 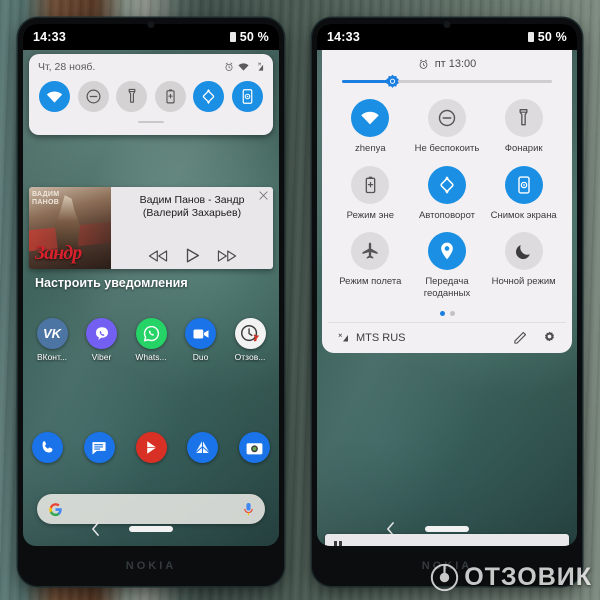 What do you see at coordinates (447, 540) in the screenshot?
I see `media-notification-bar` at bounding box center [447, 540].